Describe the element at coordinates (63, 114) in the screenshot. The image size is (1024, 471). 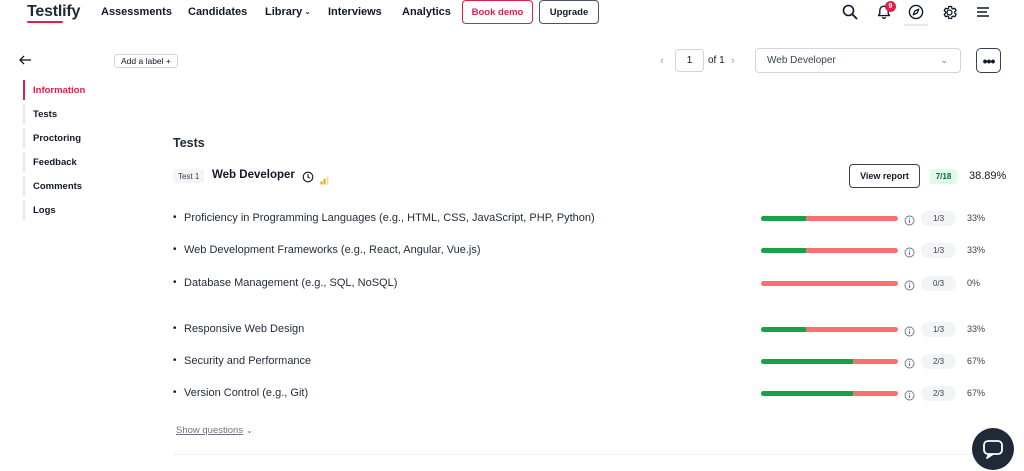
I see `sidebar-item-tests: Tests` at that location.